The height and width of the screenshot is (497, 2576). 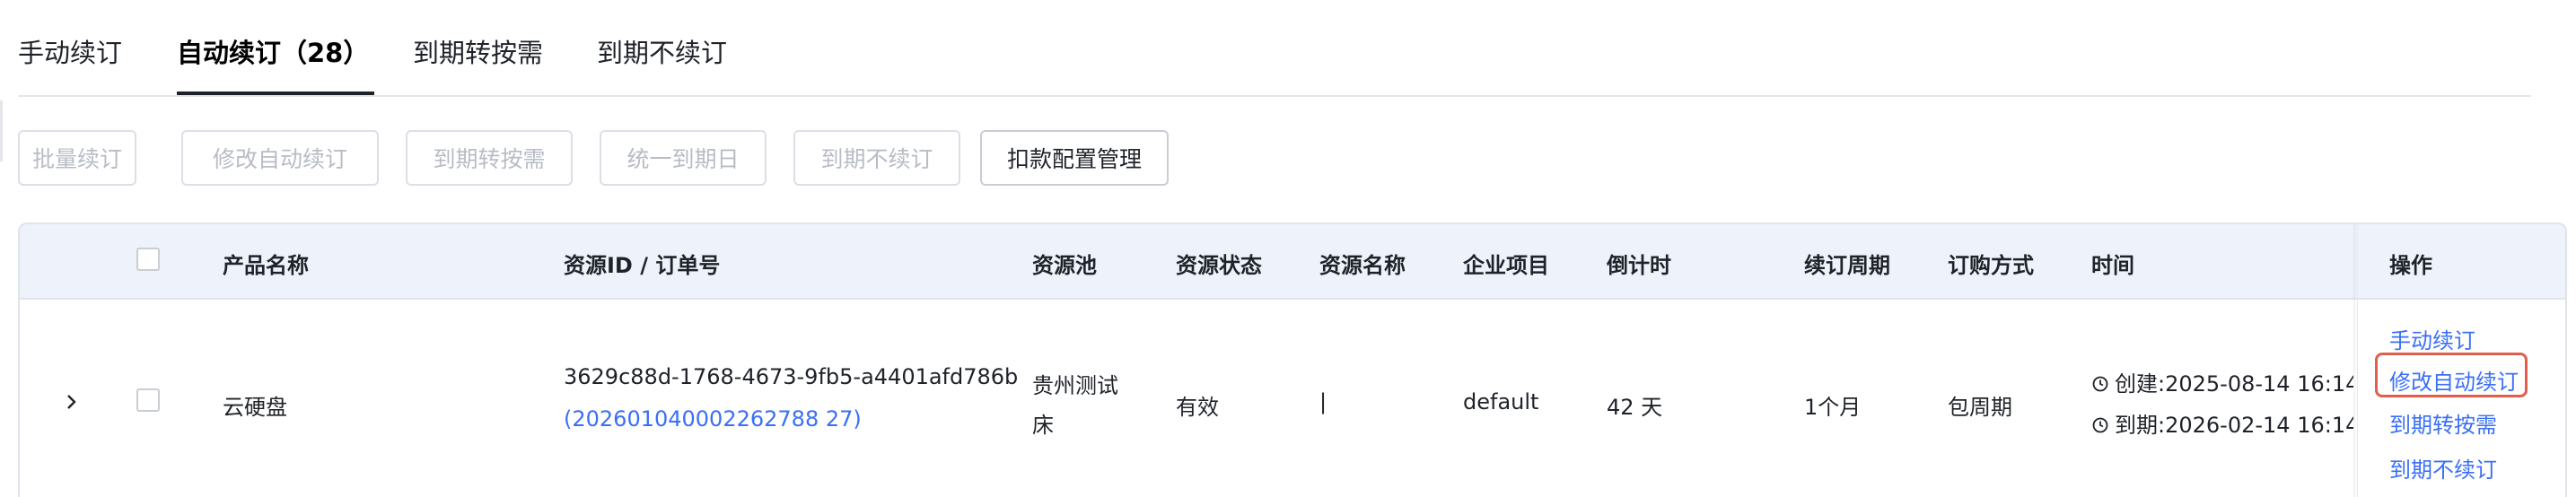 What do you see at coordinates (280, 158) in the screenshot?
I see `modify-auto-renew-button: 修改自动续订` at bounding box center [280, 158].